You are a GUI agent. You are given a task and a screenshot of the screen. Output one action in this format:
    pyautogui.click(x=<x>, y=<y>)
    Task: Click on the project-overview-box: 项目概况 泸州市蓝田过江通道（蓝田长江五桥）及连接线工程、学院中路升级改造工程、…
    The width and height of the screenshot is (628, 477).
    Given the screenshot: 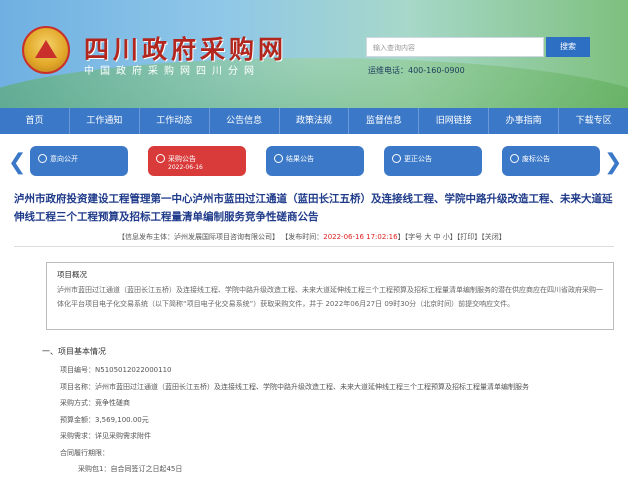 What is the action you would take?
    pyautogui.click(x=330, y=296)
    